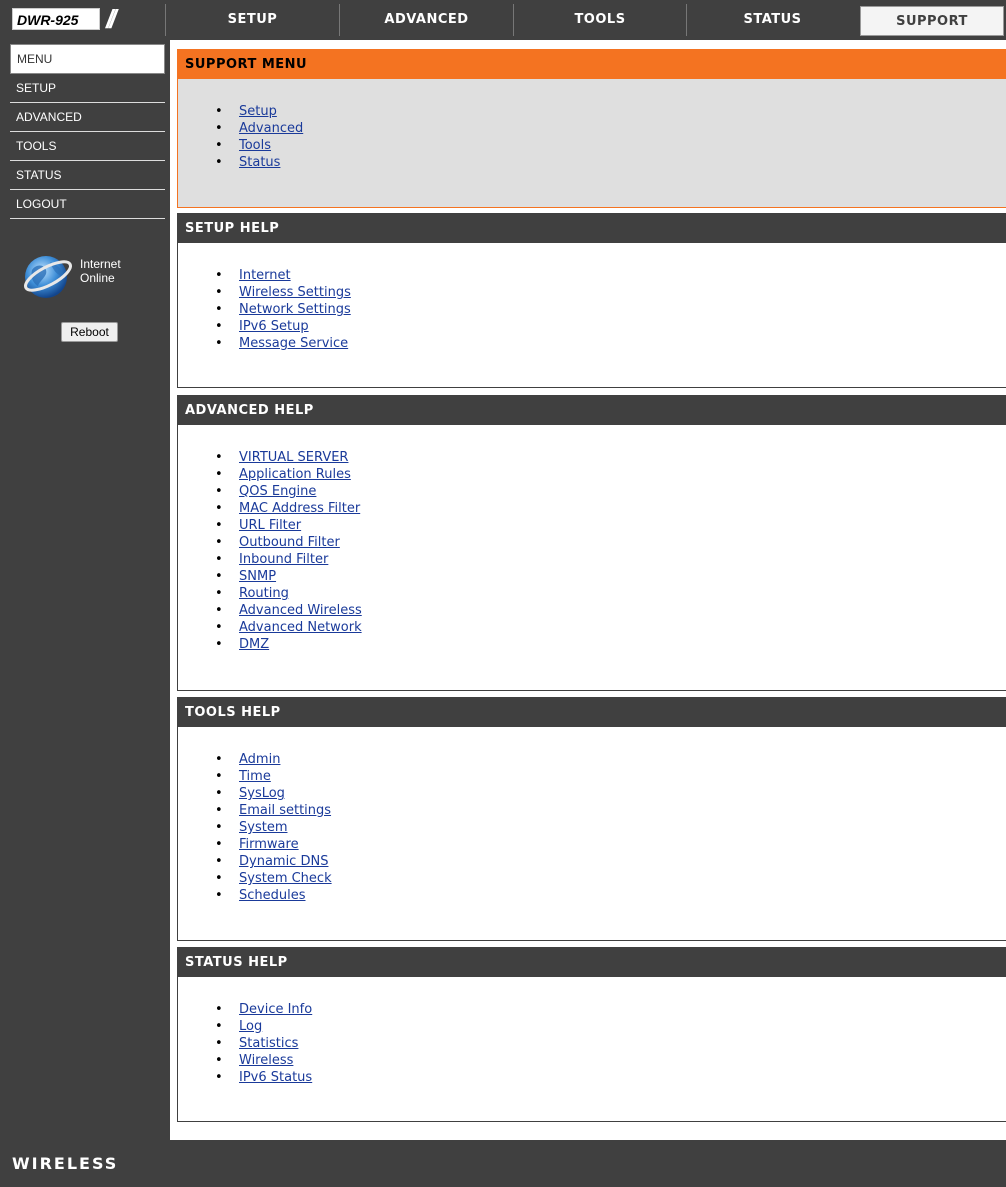  What do you see at coordinates (255, 776) in the screenshot?
I see `link-time: Time` at bounding box center [255, 776].